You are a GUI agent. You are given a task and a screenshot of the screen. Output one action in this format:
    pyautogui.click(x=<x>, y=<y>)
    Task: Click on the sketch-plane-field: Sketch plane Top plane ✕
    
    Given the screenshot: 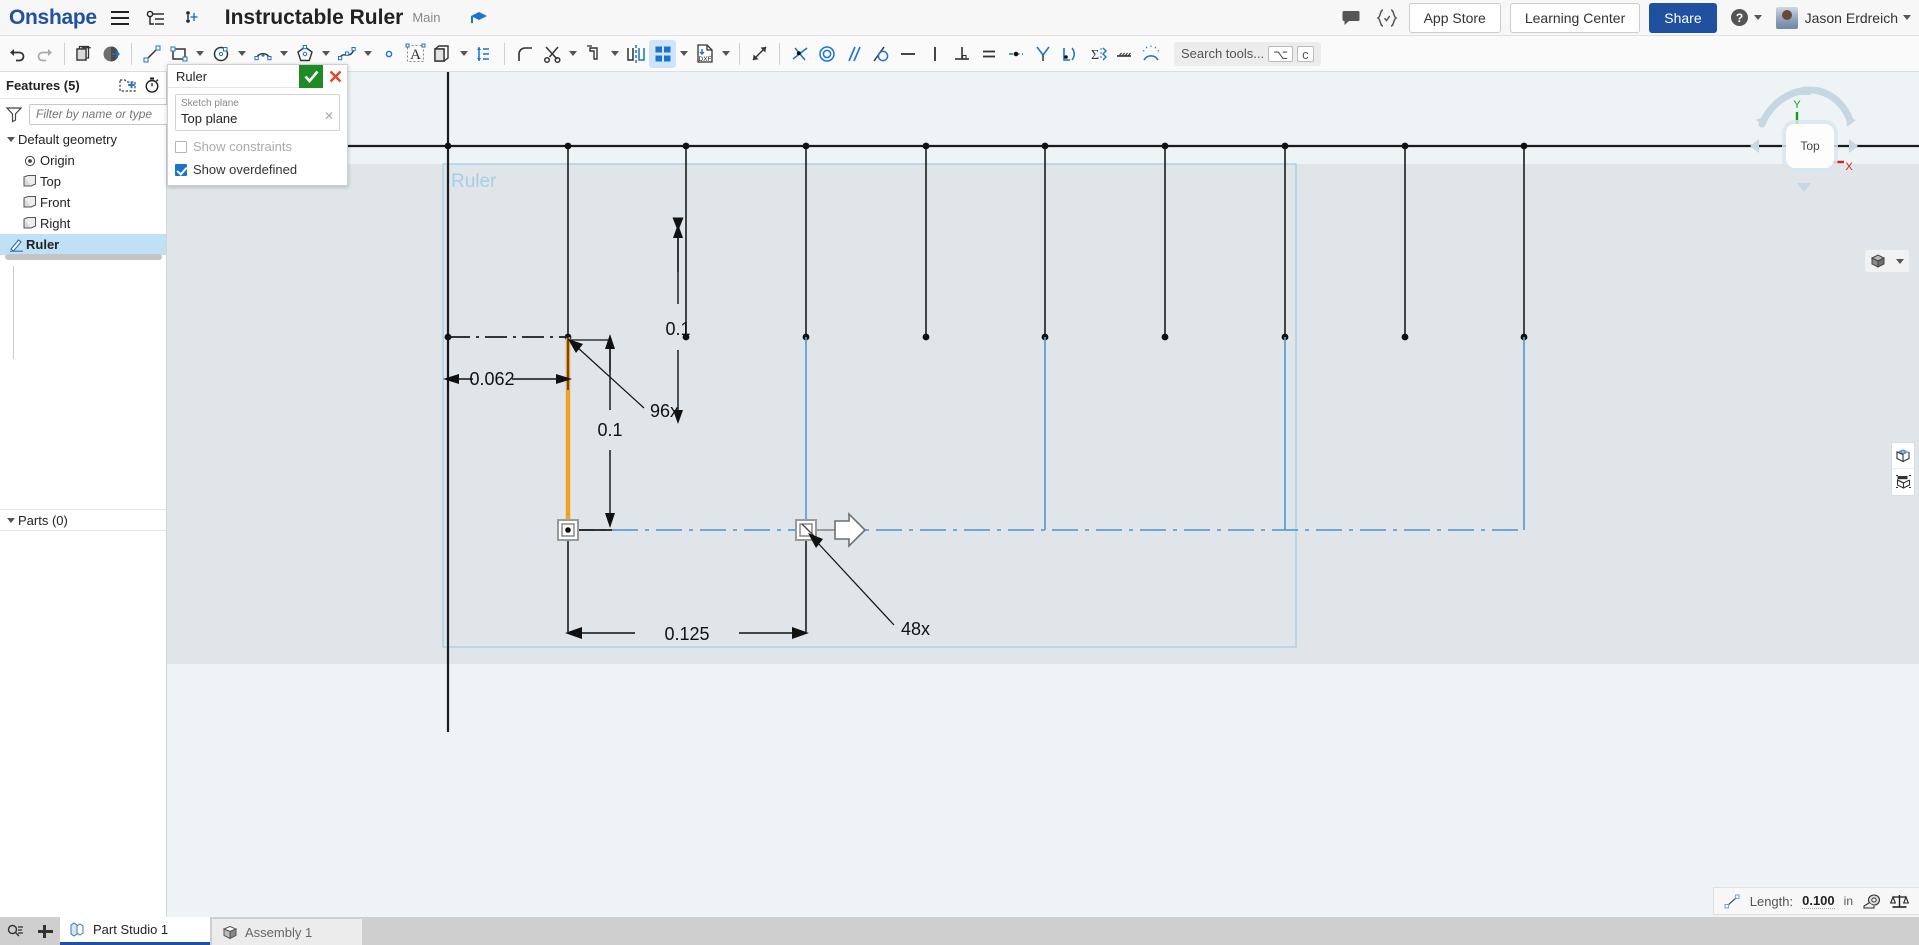 What is the action you would take?
    pyautogui.click(x=257, y=112)
    